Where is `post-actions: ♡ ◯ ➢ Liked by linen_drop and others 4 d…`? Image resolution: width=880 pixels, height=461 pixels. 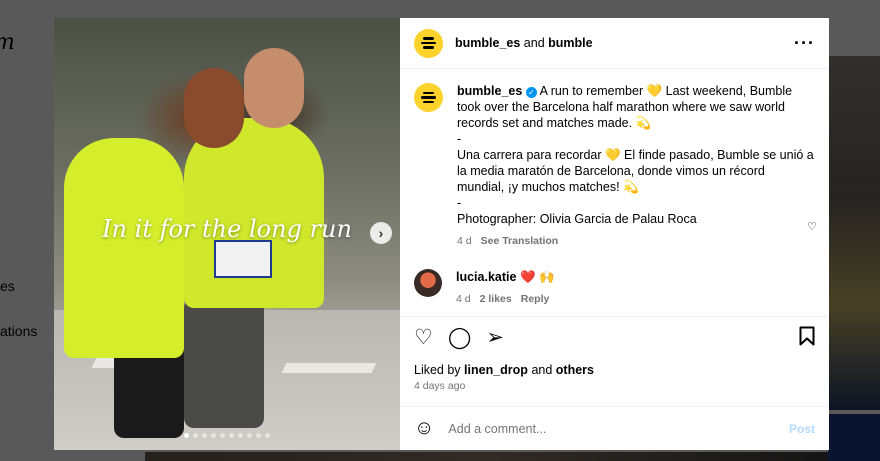
post-actions: ♡ ◯ ➢ Liked by linen_drop and others 4 d… is located at coordinates (614, 361).